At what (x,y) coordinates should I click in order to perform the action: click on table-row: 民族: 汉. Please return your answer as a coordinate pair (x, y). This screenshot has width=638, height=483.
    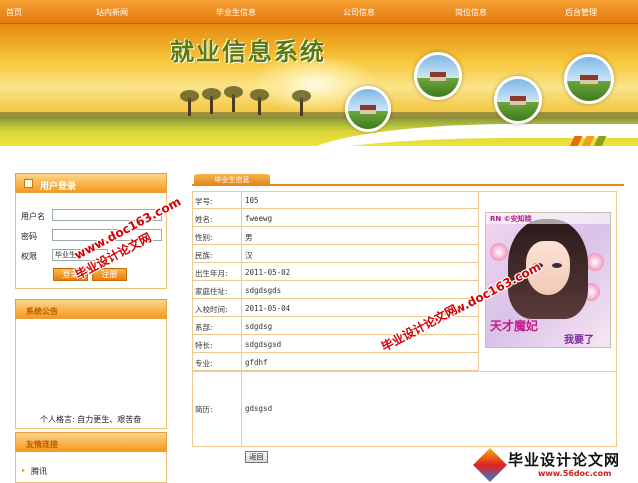
    Looking at the image, I should click on (335, 254).